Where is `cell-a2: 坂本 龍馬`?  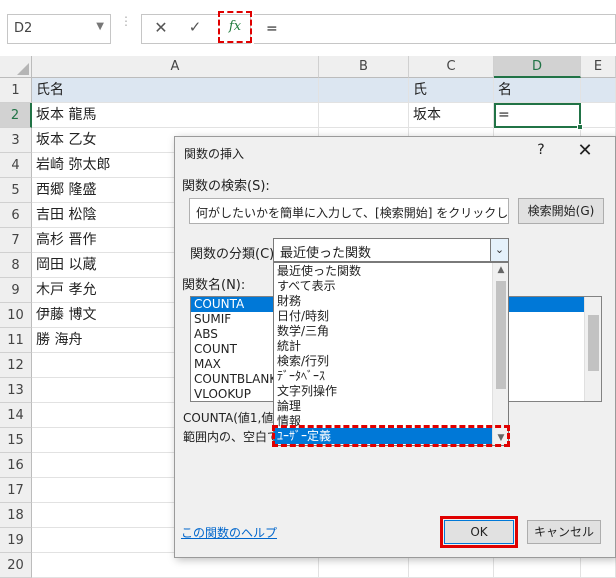
cell-a2: 坂本 龍馬 is located at coordinates (175, 115).